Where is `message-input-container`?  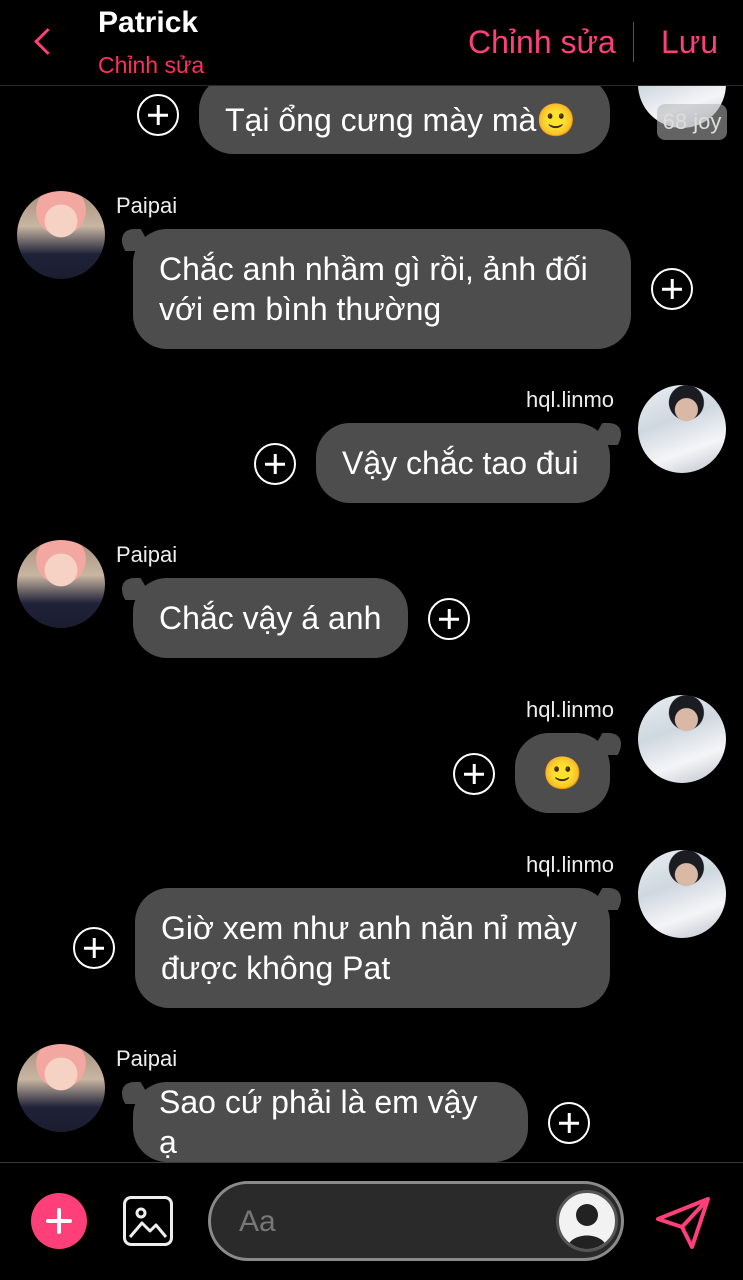
message-input-container is located at coordinates (416, 1221).